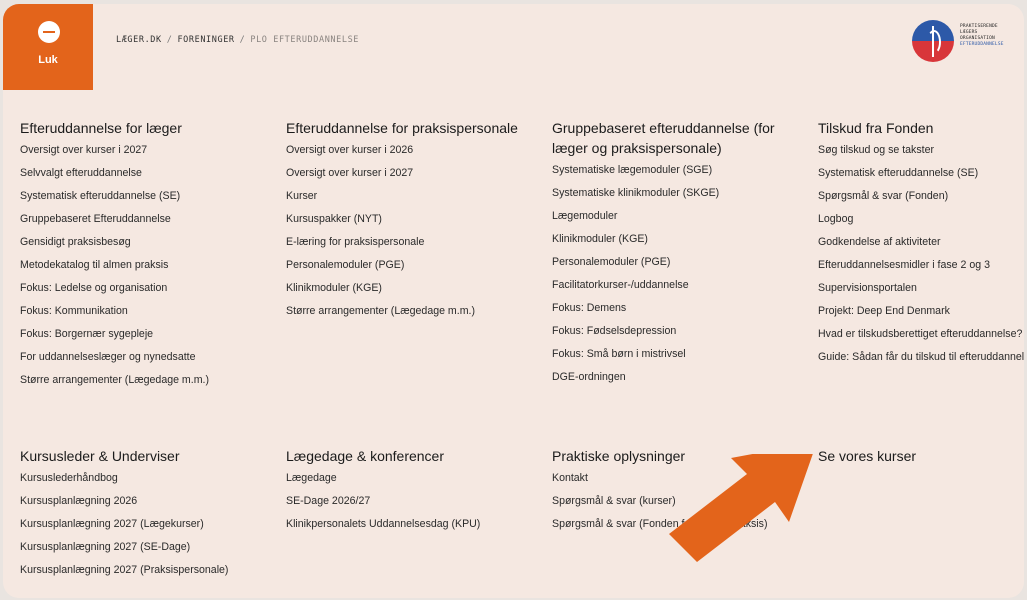  Describe the element at coordinates (921, 311) in the screenshot. I see `menu-link: Projekt: Deep End Denmark` at that location.